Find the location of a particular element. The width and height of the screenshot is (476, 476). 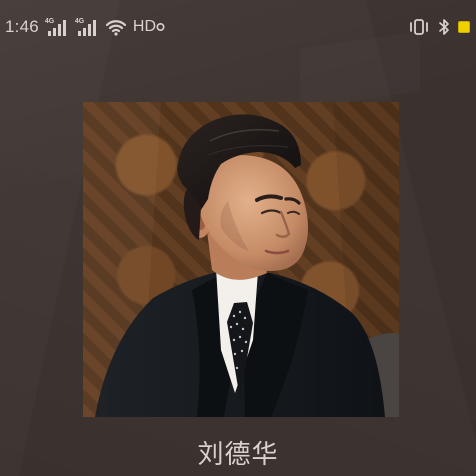

vibrate-icon is located at coordinates (419, 27).